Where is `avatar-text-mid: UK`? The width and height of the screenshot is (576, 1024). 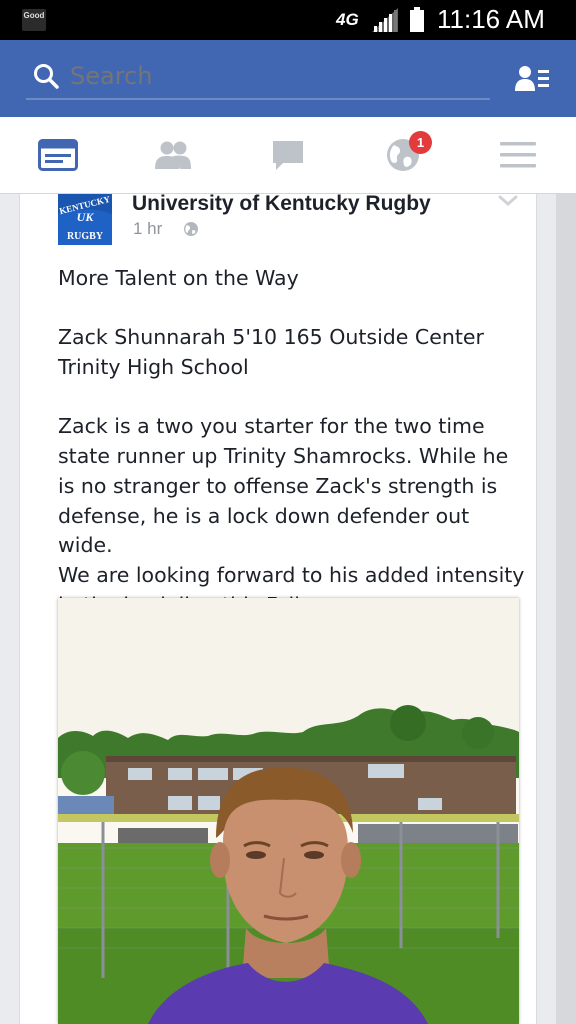 avatar-text-mid: UK is located at coordinates (86, 217).